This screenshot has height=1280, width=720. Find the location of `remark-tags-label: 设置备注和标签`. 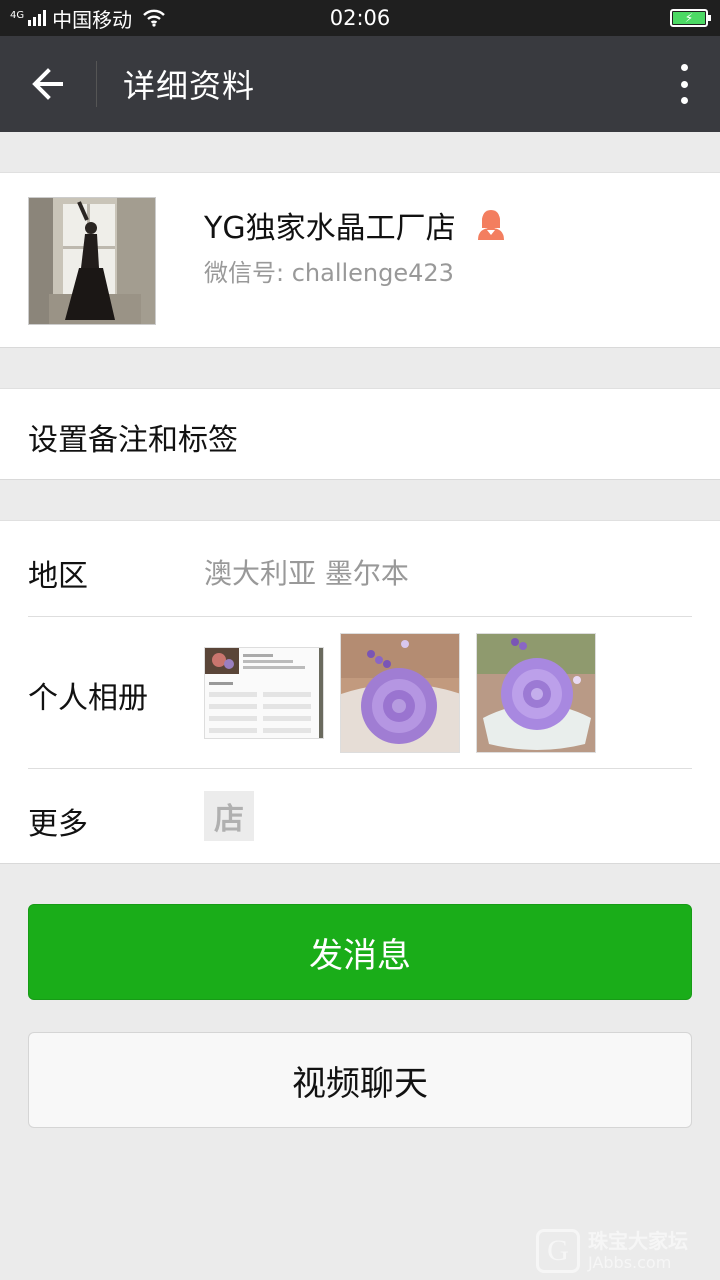

remark-tags-label: 设置备注和标签 is located at coordinates (133, 440).